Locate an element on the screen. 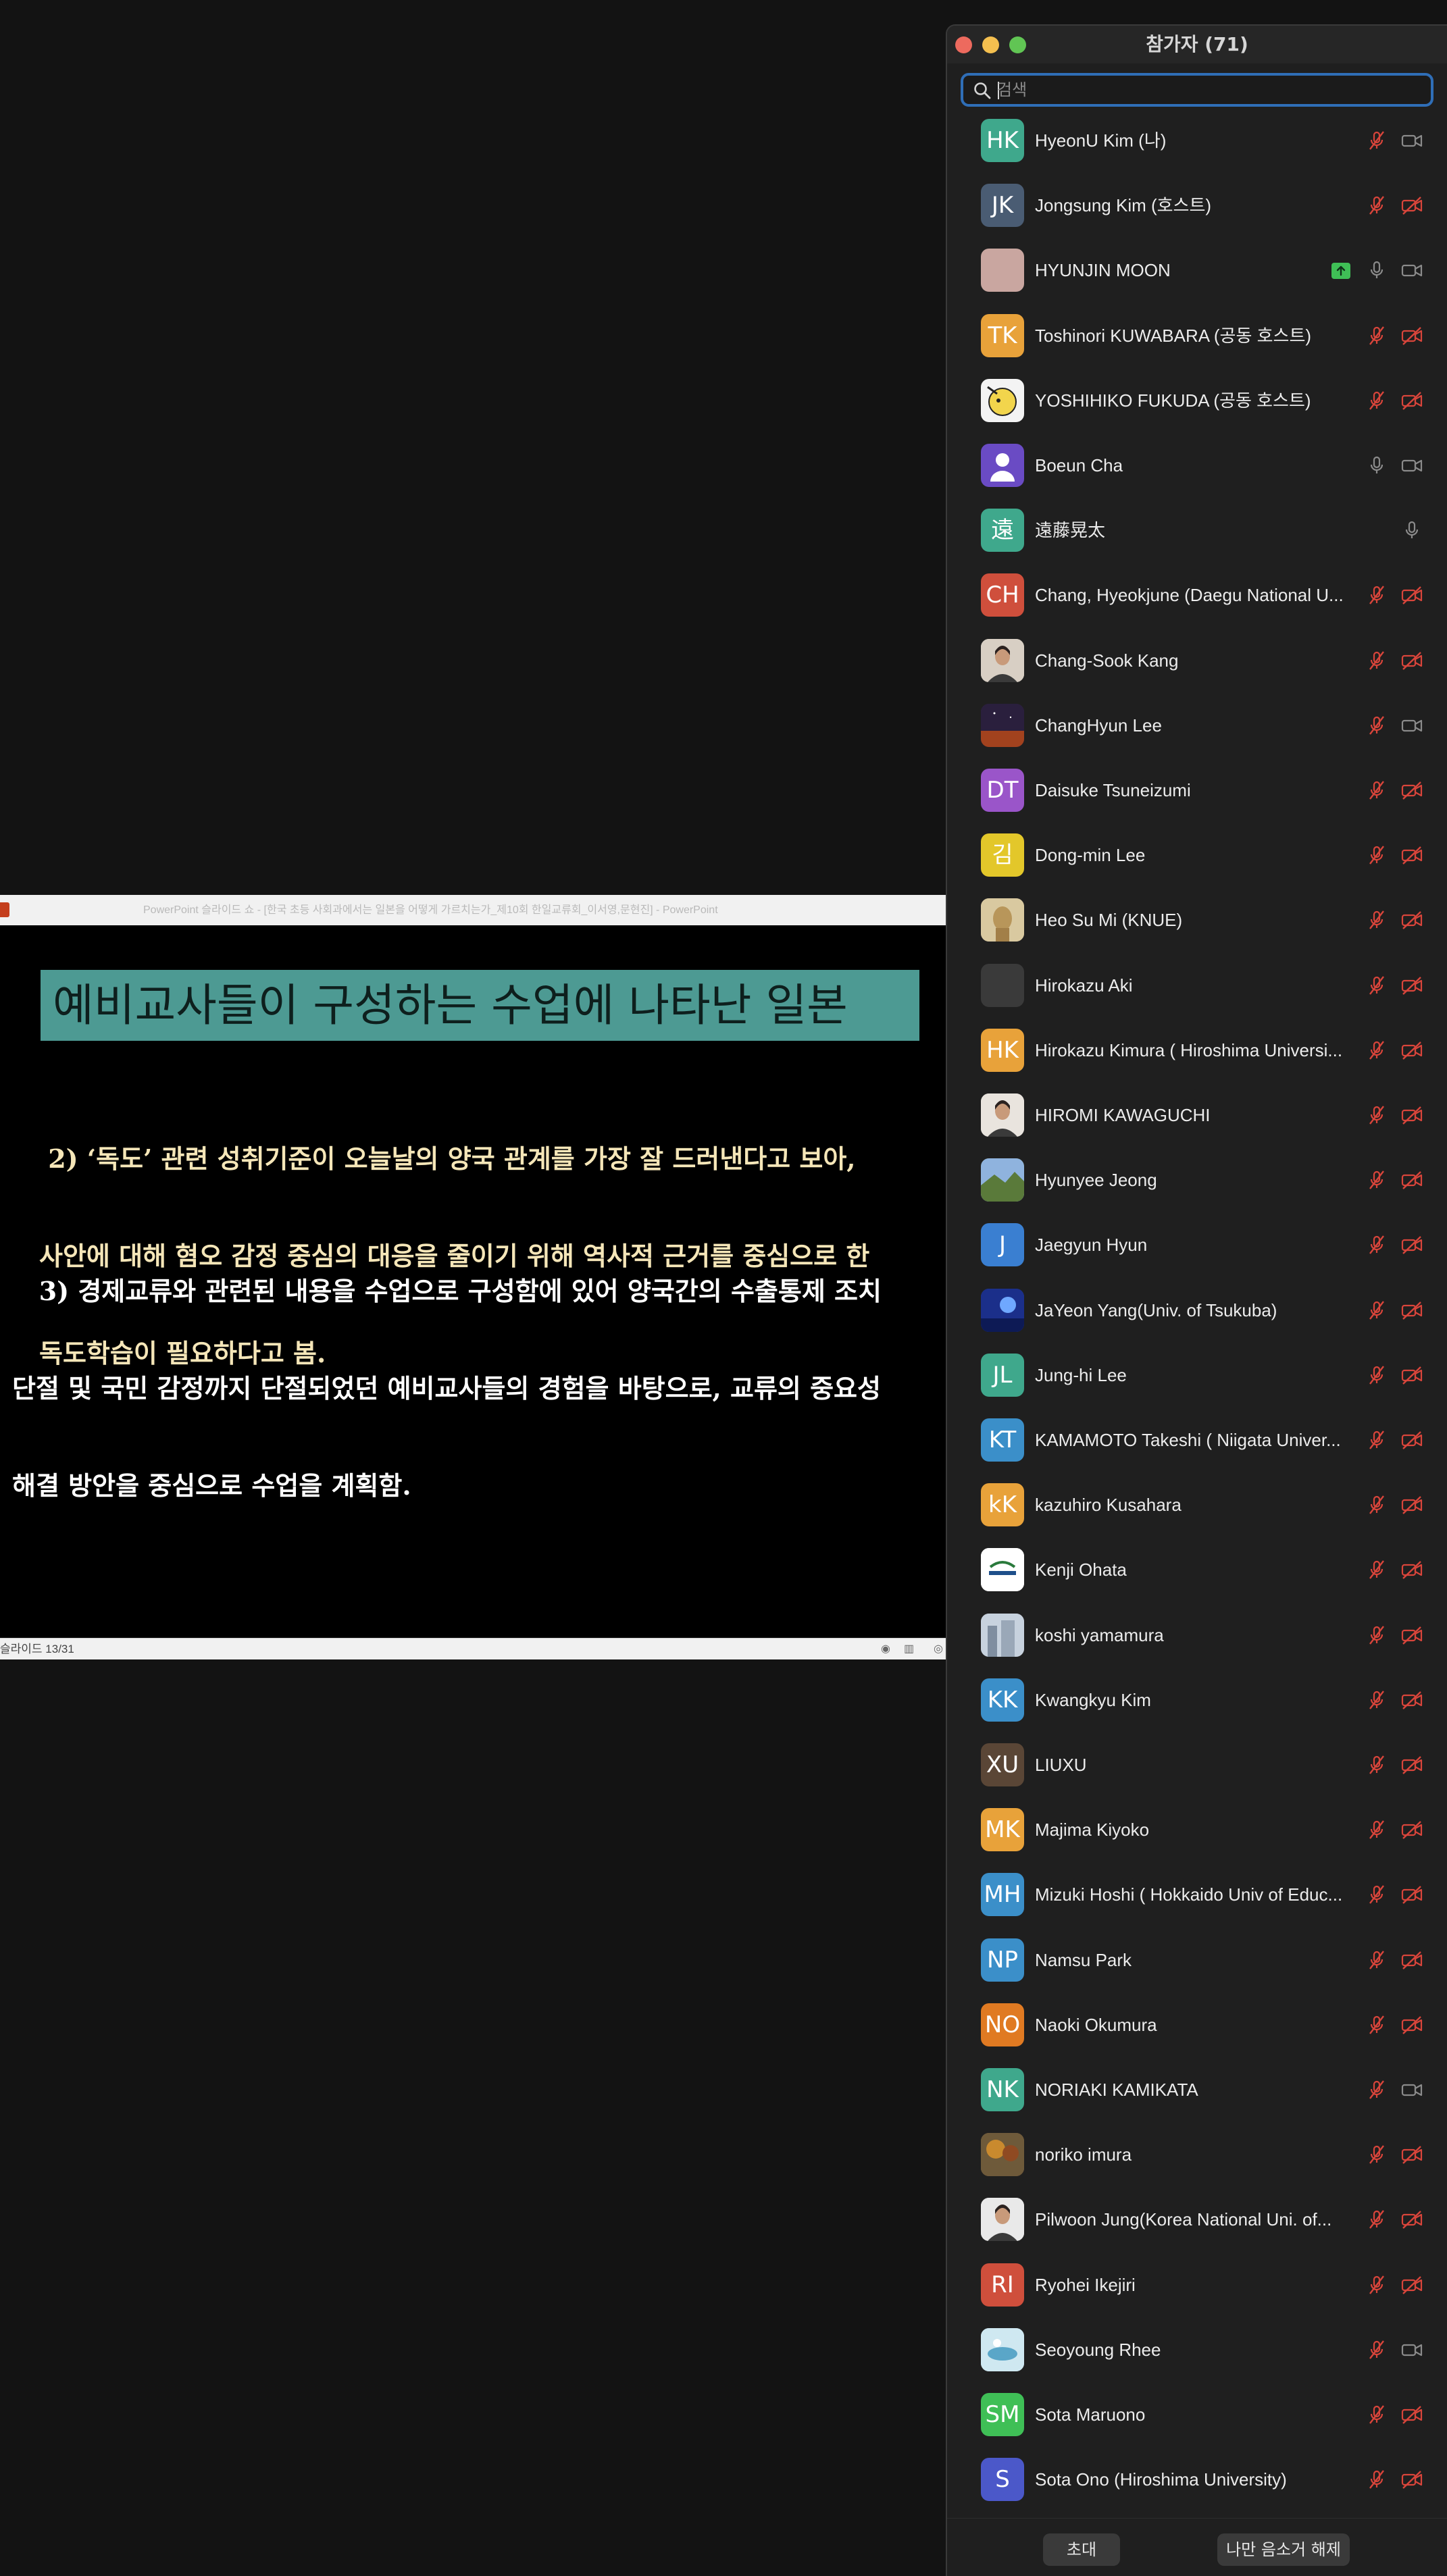 The width and height of the screenshot is (1447, 2576). invite-button: 초대 is located at coordinates (1081, 2549).